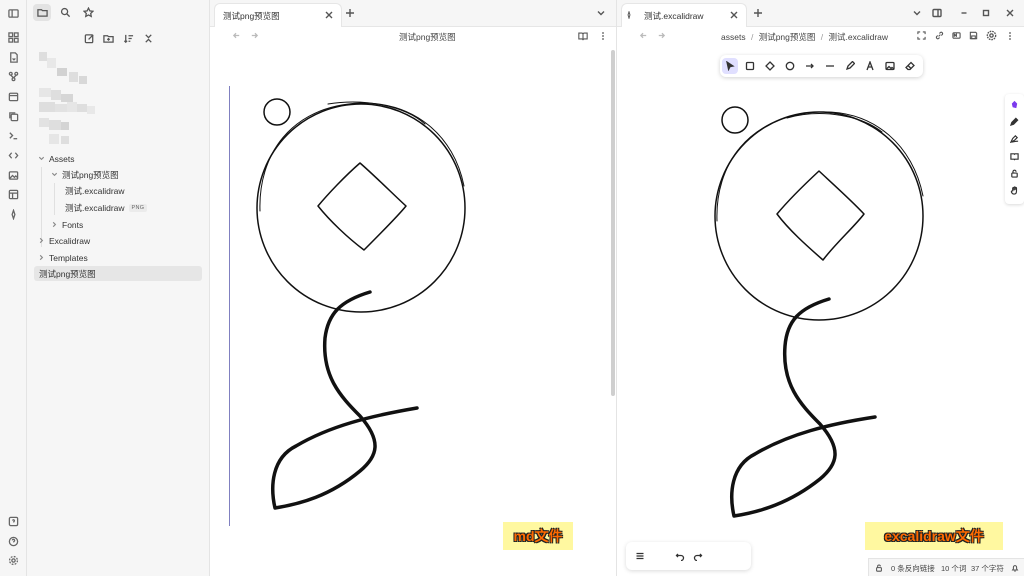 This screenshot has height=576, width=1024. Describe the element at coordinates (954, 568) in the screenshot. I see `word-count: 10 个词` at that location.